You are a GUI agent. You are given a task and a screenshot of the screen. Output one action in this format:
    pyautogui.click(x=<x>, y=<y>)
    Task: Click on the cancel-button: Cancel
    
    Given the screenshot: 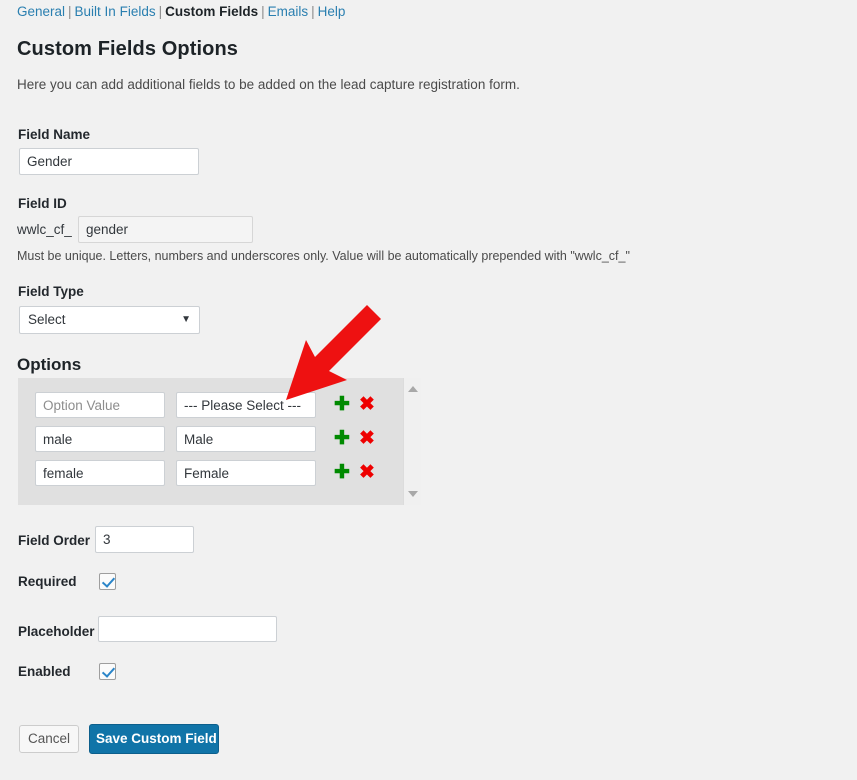 What is the action you would take?
    pyautogui.click(x=49, y=739)
    